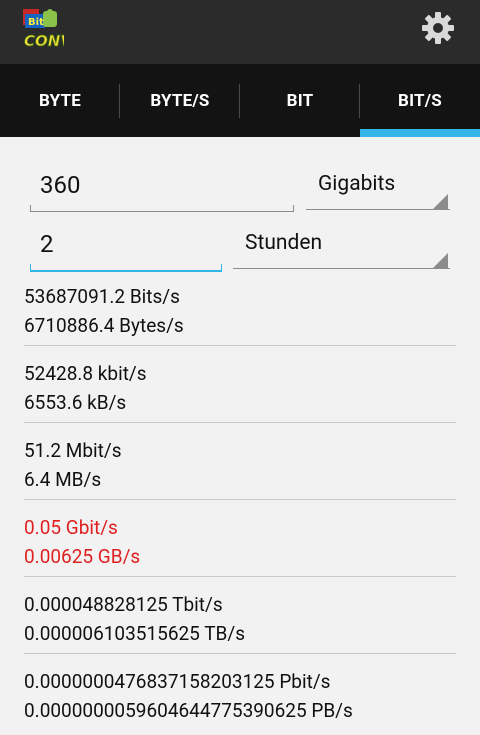 The height and width of the screenshot is (735, 480). I want to click on tab-byte-per-second: BYTE/S, so click(180, 100).